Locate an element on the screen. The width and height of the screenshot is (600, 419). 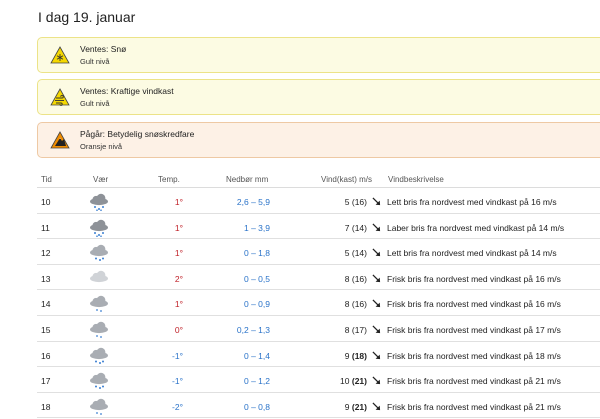
cell-tid: 12 is located at coordinates (46, 253).